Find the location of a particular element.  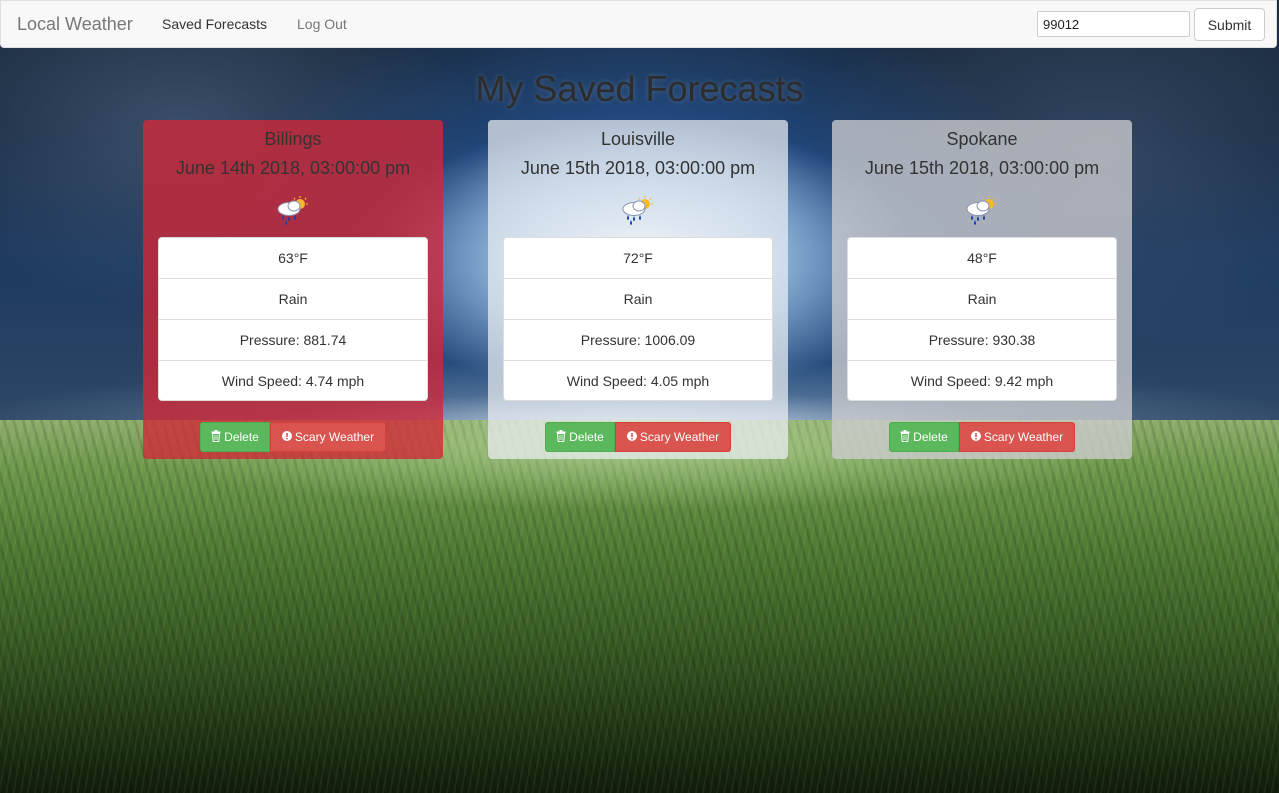

card-city: Louisville is located at coordinates (638, 139).